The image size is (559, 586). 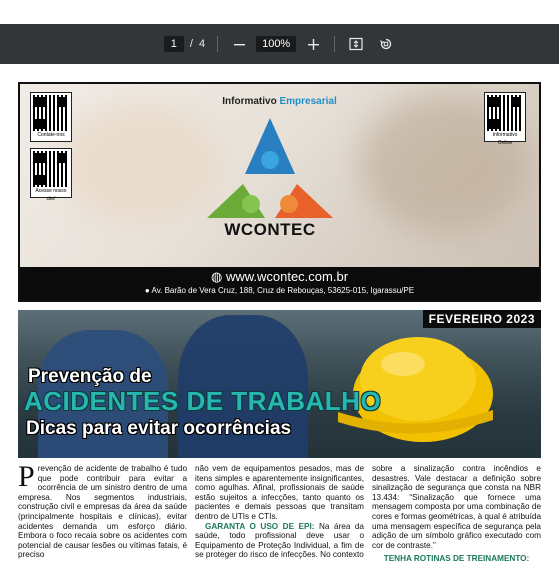 I want to click on minus-icon, so click(x=239, y=44).